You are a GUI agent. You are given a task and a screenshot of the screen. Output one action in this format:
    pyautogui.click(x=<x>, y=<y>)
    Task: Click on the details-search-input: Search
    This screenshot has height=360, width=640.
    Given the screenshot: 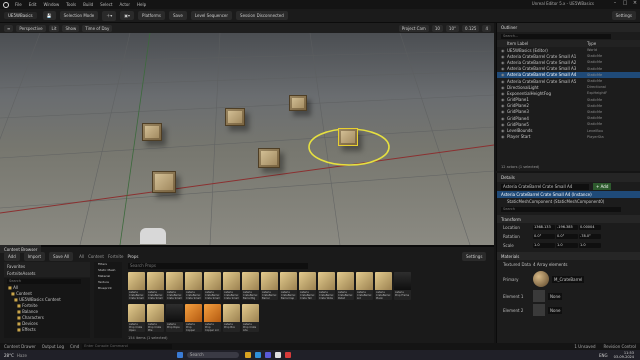 What is the action you would take?
    pyautogui.click(x=561, y=209)
    